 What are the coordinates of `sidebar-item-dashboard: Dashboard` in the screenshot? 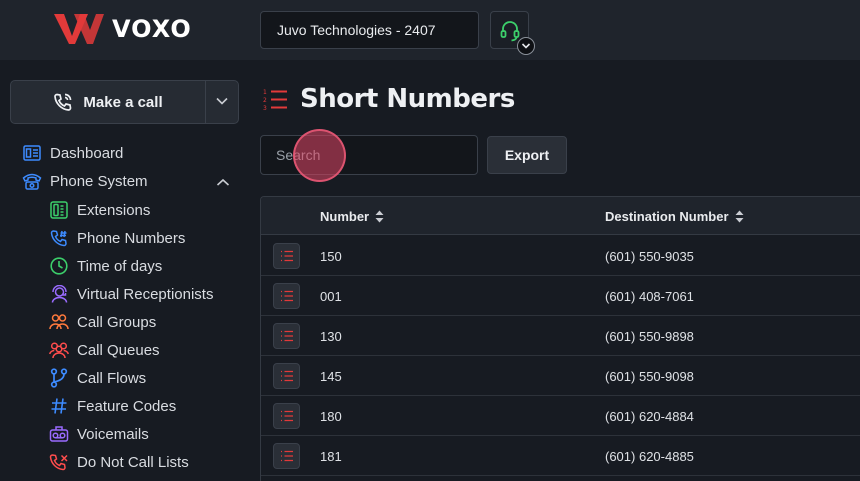 It's located at (72, 153).